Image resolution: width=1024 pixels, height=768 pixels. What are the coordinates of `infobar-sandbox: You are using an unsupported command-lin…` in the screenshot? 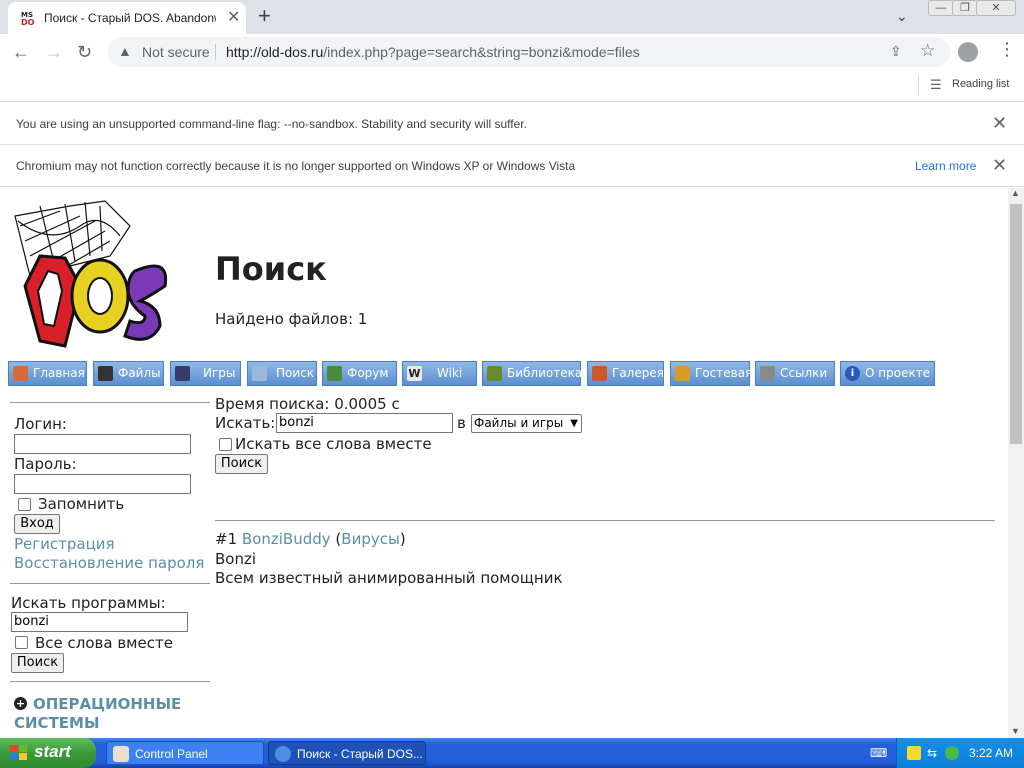 It's located at (512, 124).